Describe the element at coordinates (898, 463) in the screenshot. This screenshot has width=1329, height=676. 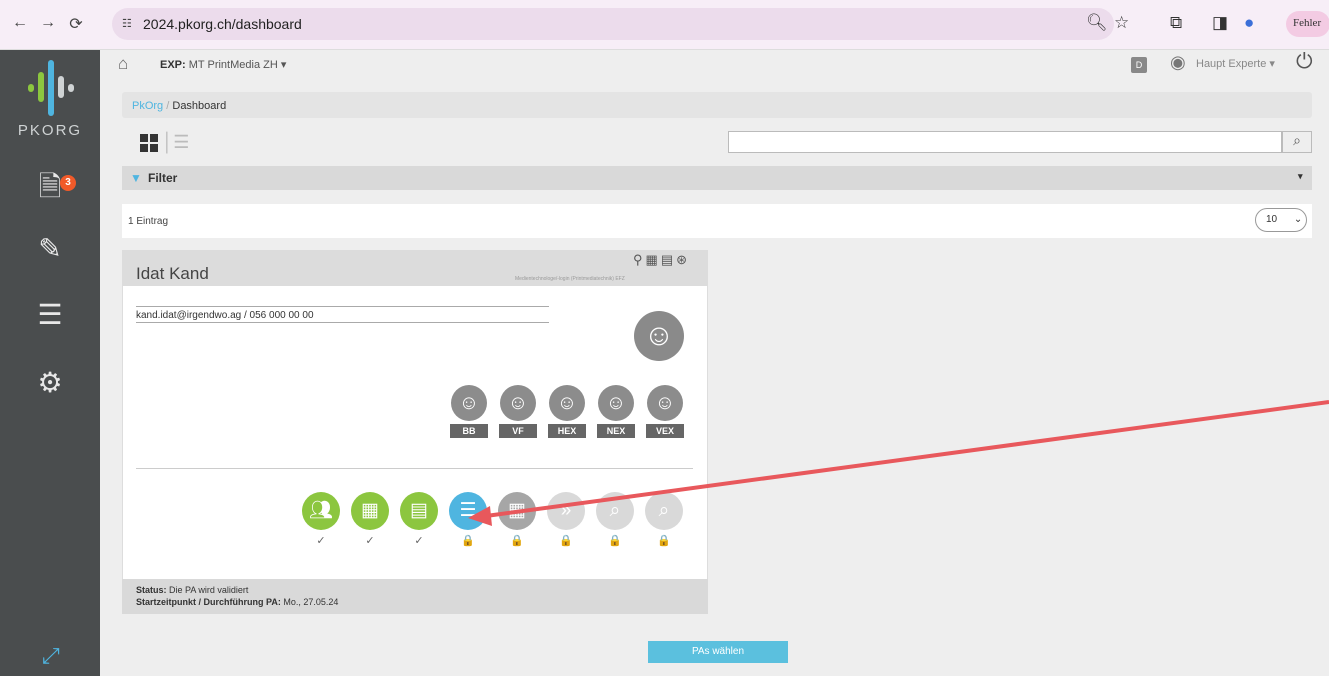
I see `annotation-arrow` at that location.